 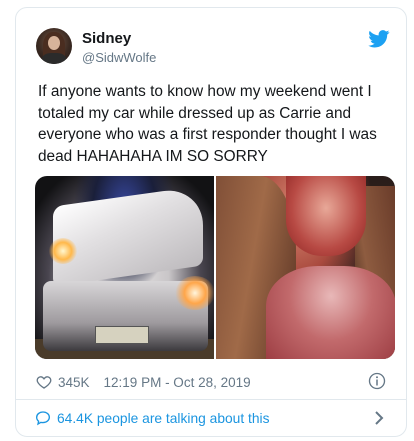 What do you see at coordinates (177, 382) in the screenshot?
I see `tweet-timestamp: 12:19 PM - Oct 28, 2019` at bounding box center [177, 382].